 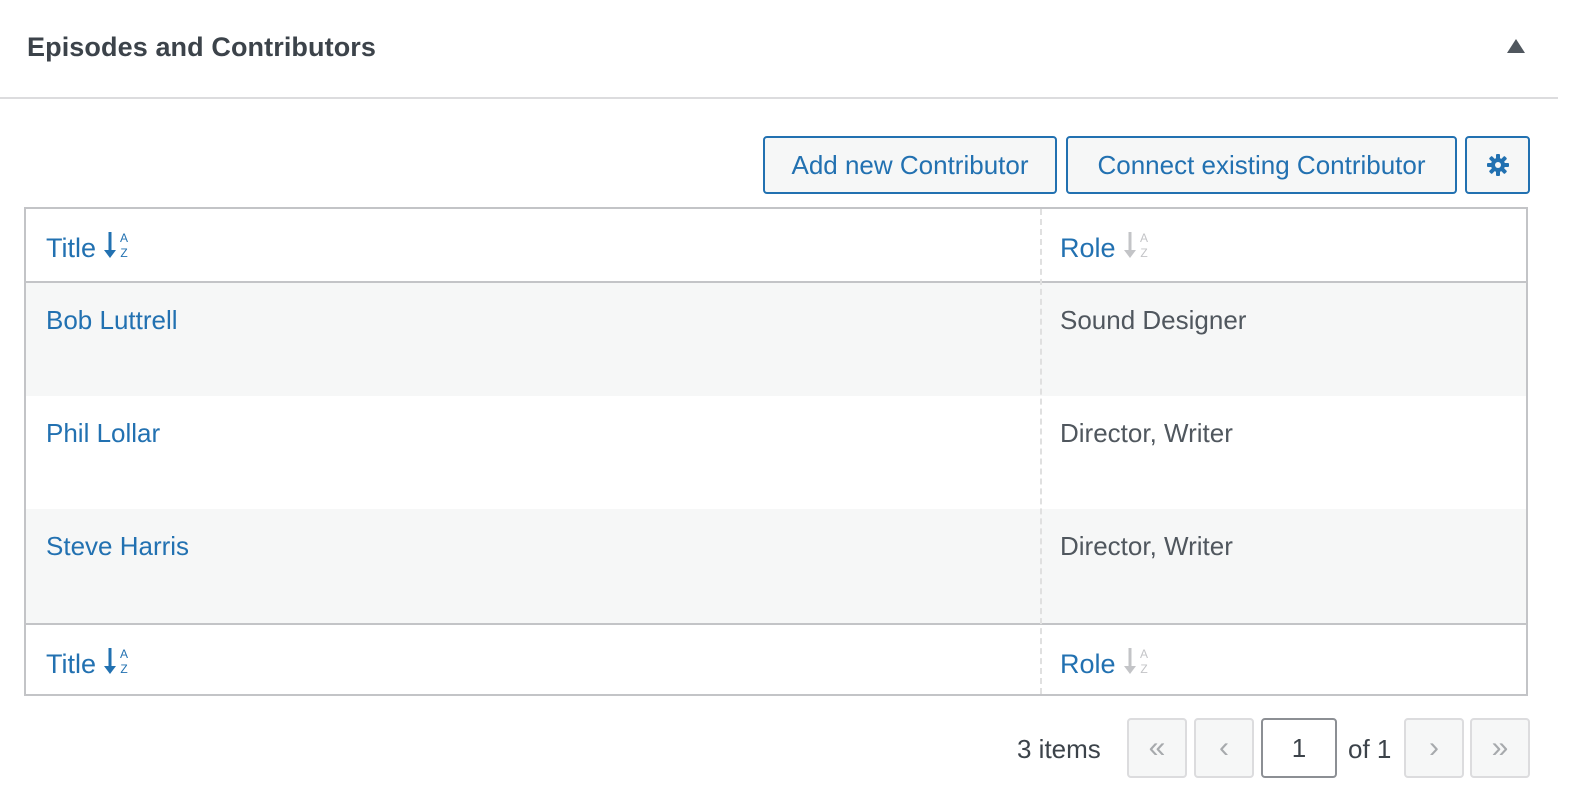 I want to click on collapse-toggle, so click(x=1516, y=46).